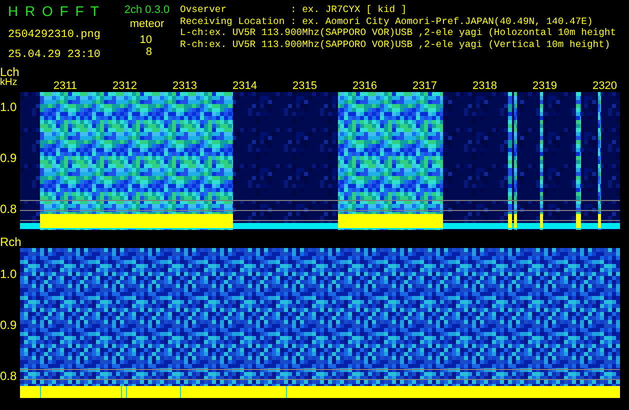 The height and width of the screenshot is (410, 629). Describe the element at coordinates (425, 86) in the screenshot. I see `time-label: 2317` at that location.